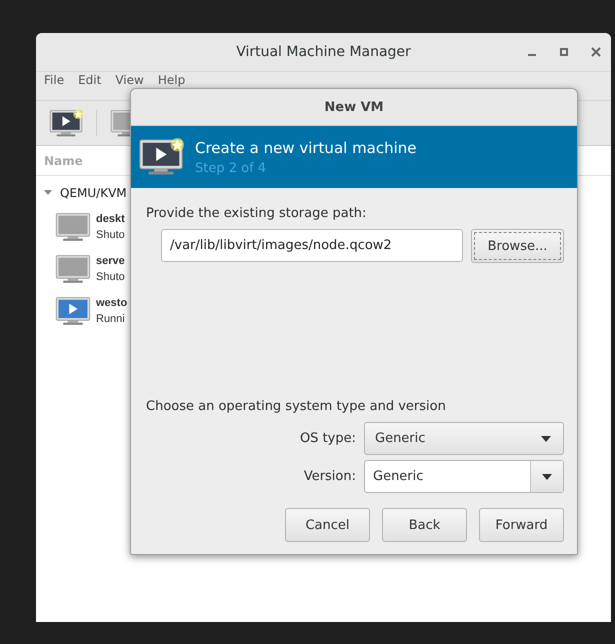 This screenshot has width=615, height=644. What do you see at coordinates (110, 219) in the screenshot?
I see `vm-name: deskt` at bounding box center [110, 219].